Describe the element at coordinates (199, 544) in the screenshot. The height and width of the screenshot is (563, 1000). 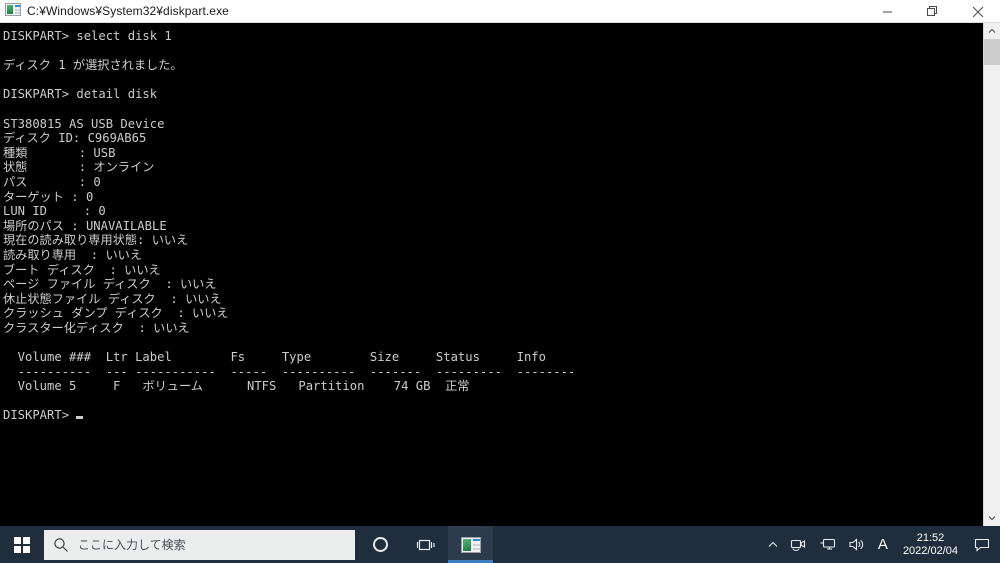
I see `search-input: ここに入力して検索` at that location.